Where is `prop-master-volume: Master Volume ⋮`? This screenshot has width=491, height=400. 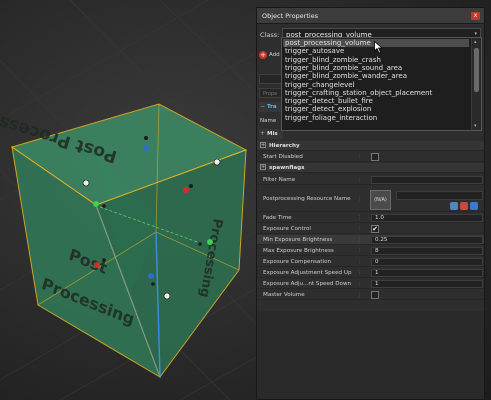
prop-master-volume: Master Volume ⋮ is located at coordinates (370, 295).